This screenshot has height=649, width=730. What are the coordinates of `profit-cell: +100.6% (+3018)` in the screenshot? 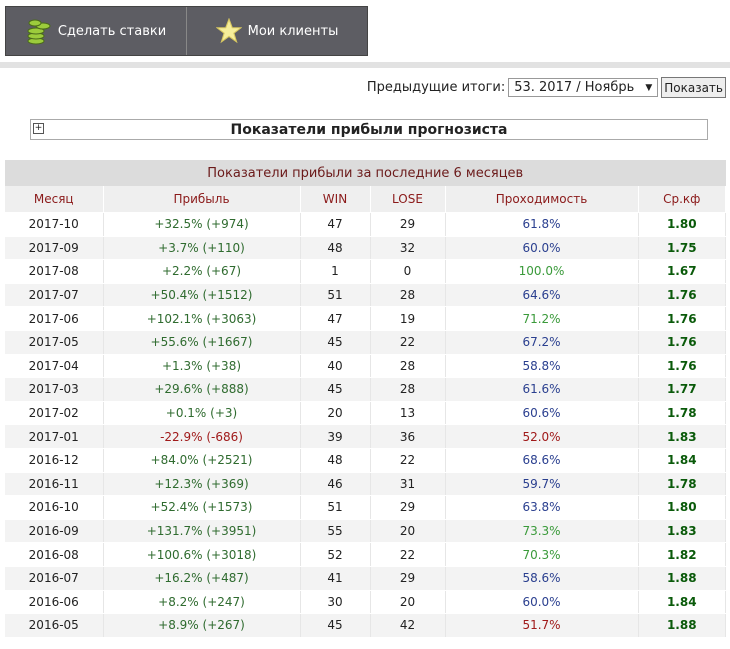 It's located at (202, 554).